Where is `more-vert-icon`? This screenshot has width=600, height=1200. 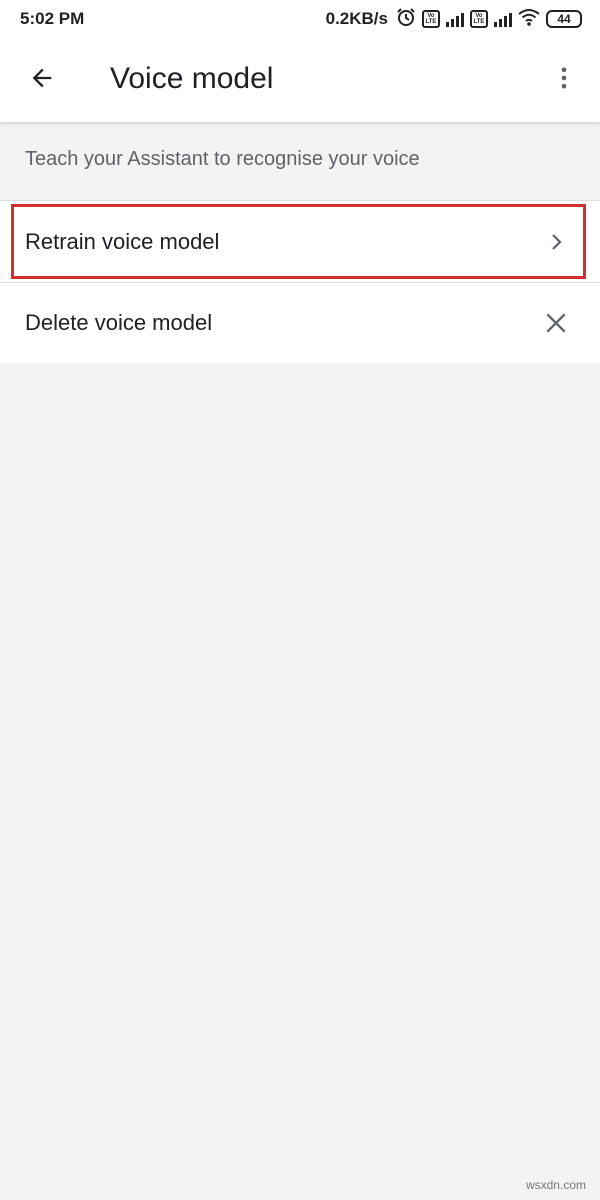
more-vert-icon is located at coordinates (564, 80).